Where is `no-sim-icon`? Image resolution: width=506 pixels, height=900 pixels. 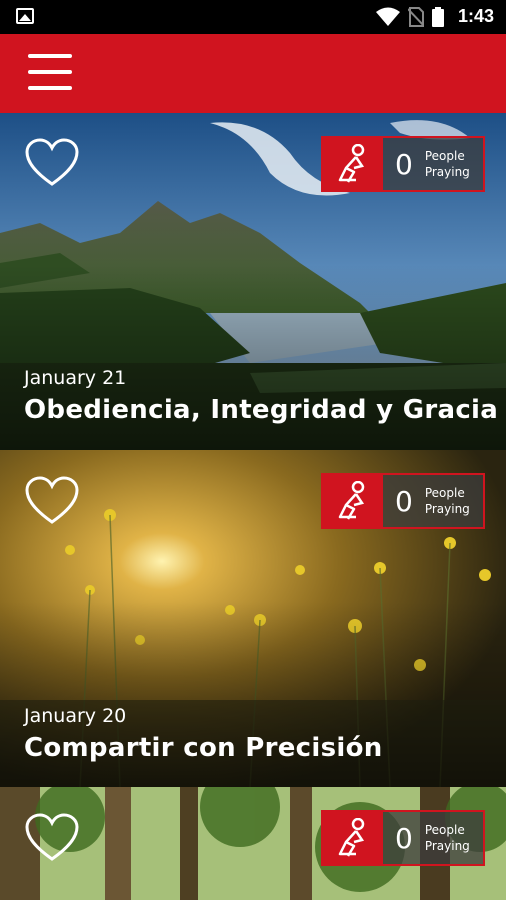 no-sim-icon is located at coordinates (416, 17).